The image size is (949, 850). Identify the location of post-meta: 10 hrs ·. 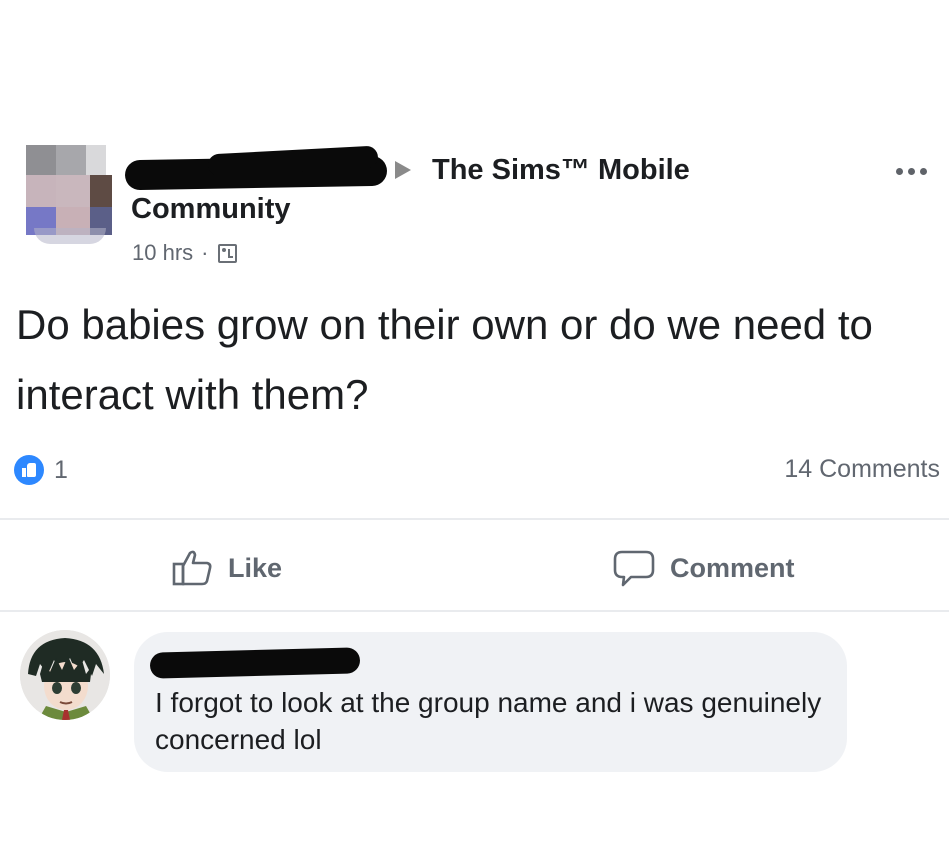
(185, 253).